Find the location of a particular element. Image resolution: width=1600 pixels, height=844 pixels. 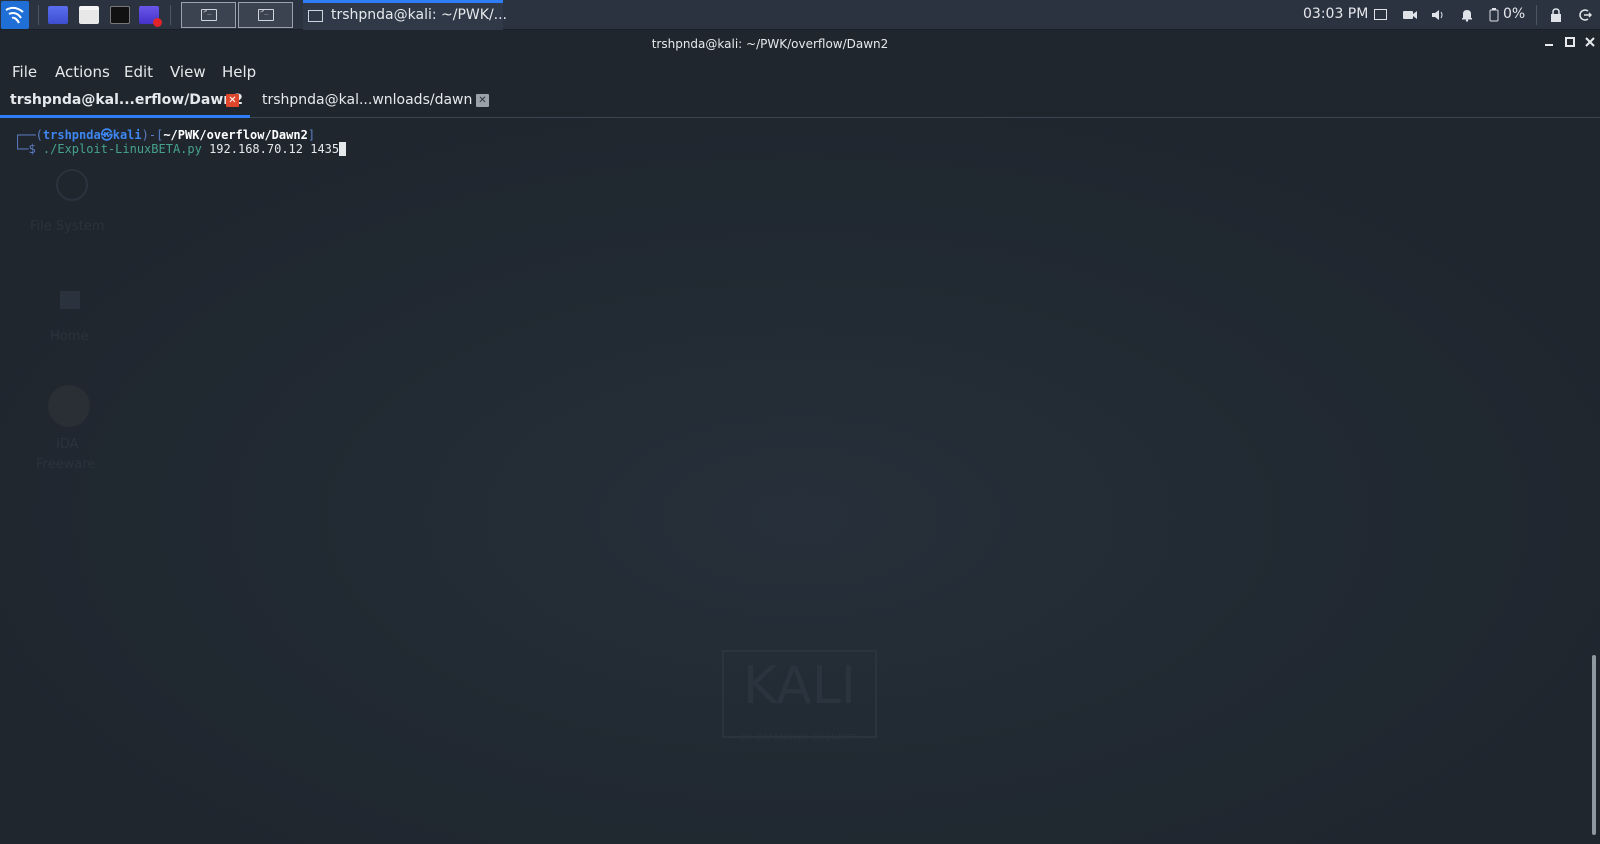

workspace-2-button is located at coordinates (265, 15).